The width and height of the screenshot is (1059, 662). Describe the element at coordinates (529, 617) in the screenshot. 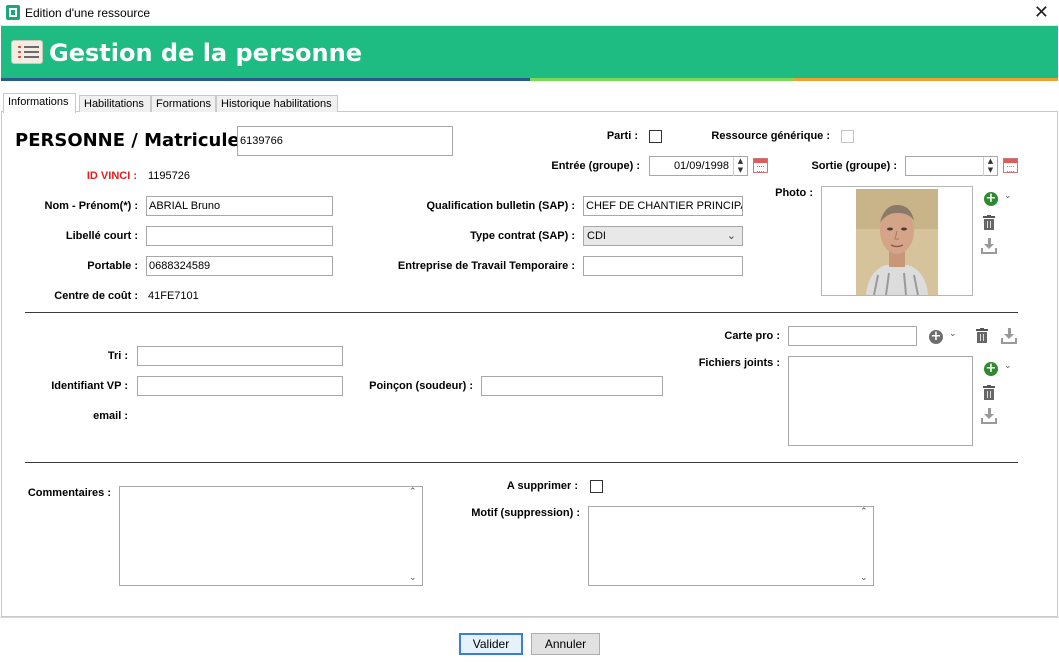

I see `footer-divider` at that location.